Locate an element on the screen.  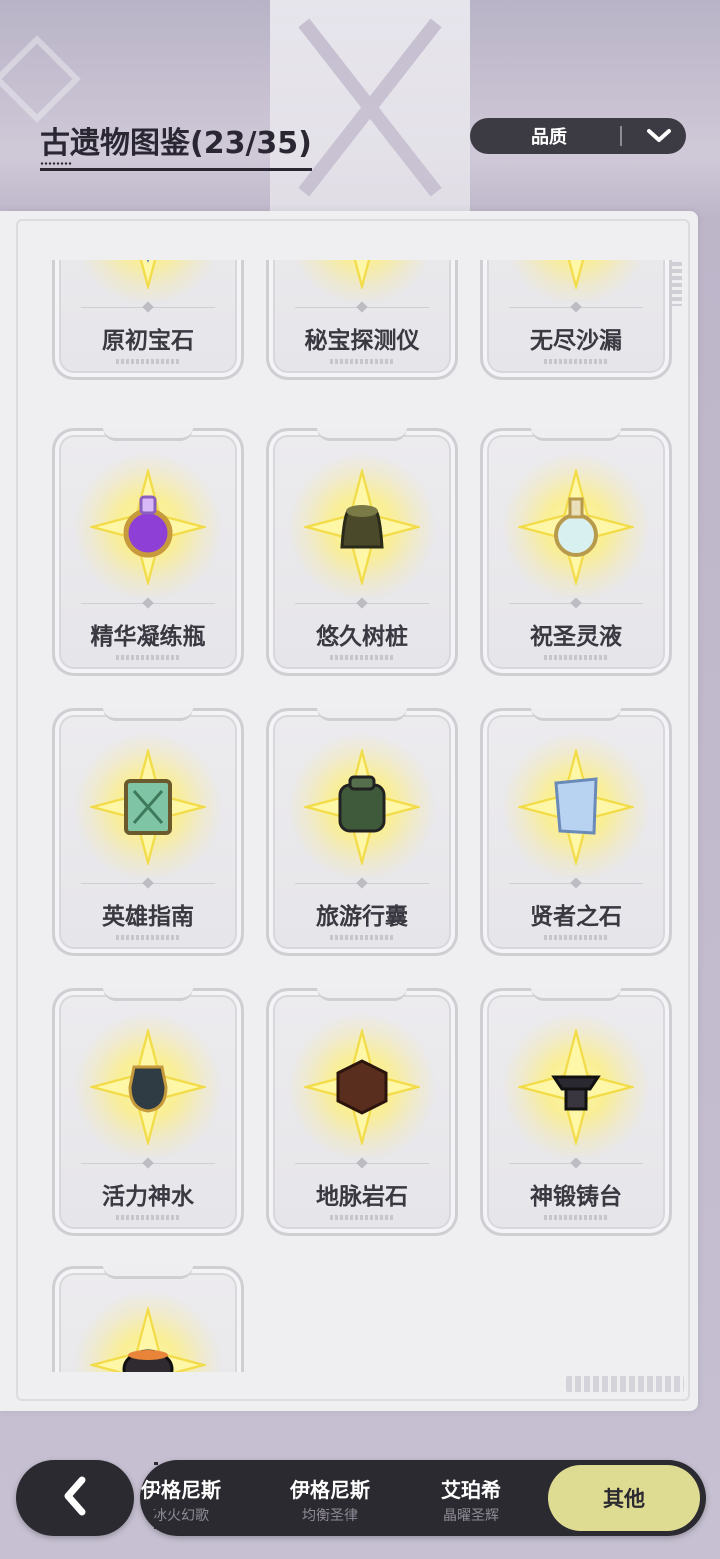
relic-card: 地脉岩石 is located at coordinates (362, 1112).